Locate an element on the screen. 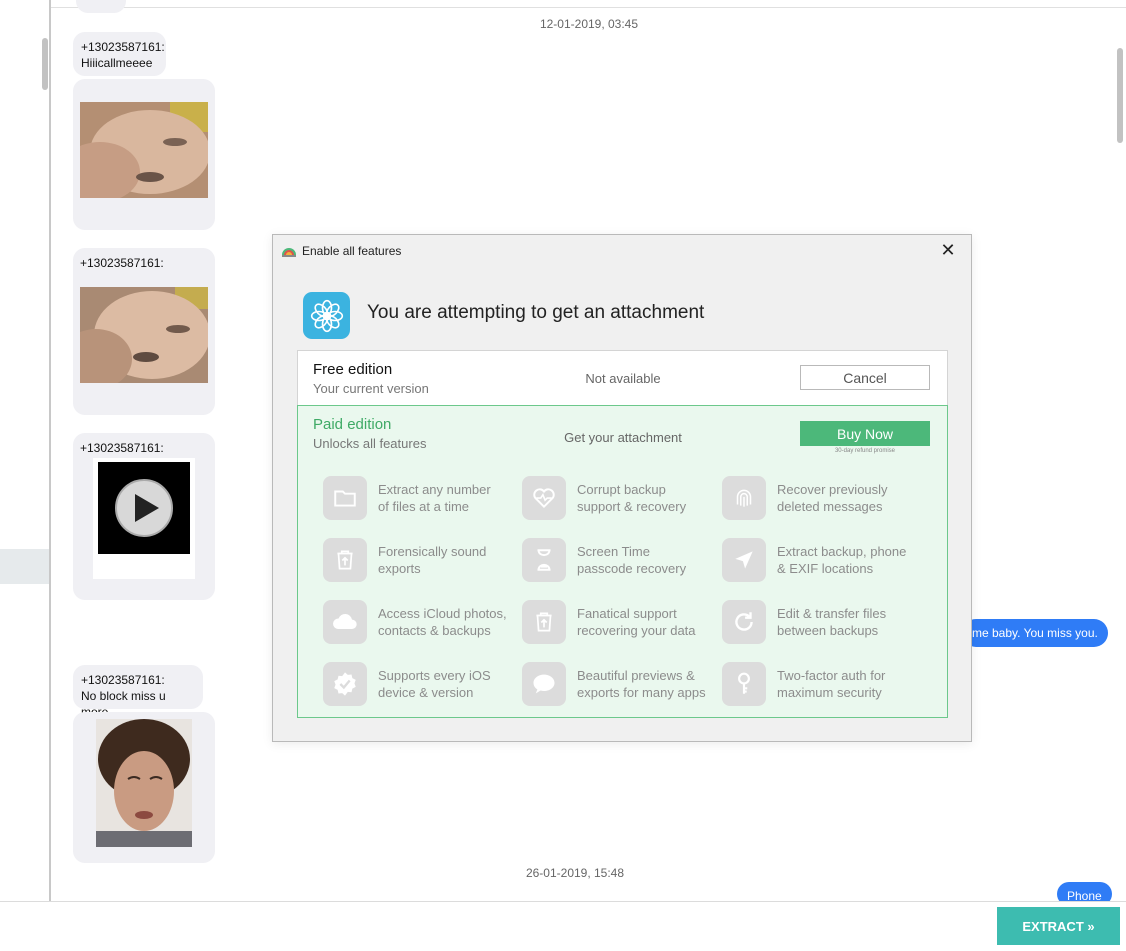  conversation-sidebar is located at coordinates (25, 450).